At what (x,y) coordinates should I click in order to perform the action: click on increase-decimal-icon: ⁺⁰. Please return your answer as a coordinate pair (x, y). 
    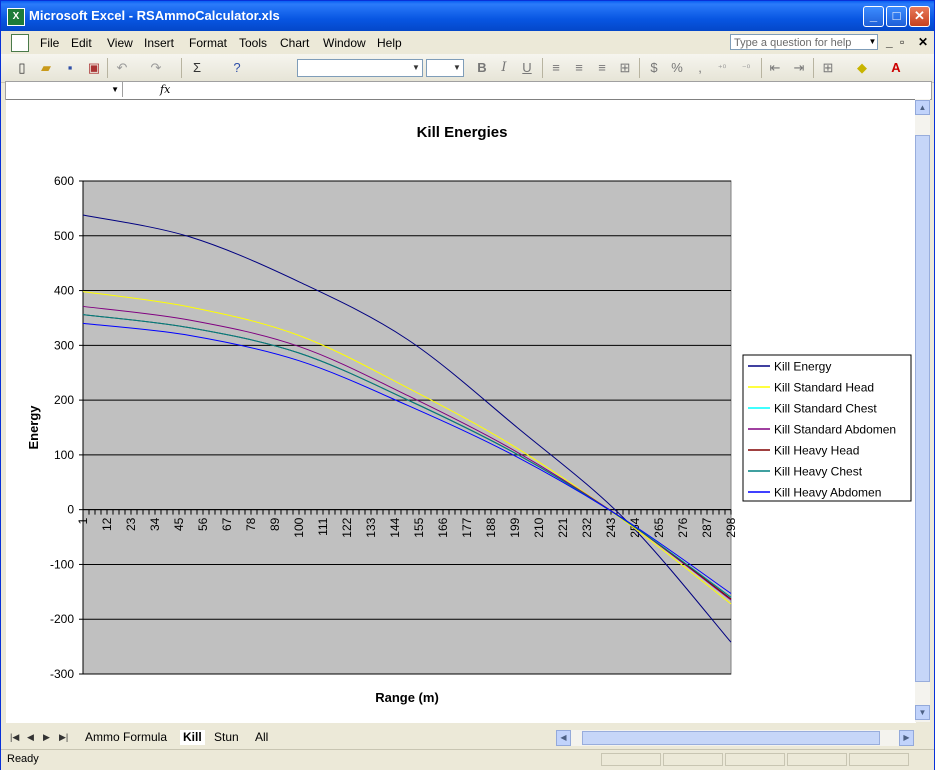
    Looking at the image, I should click on (722, 68).